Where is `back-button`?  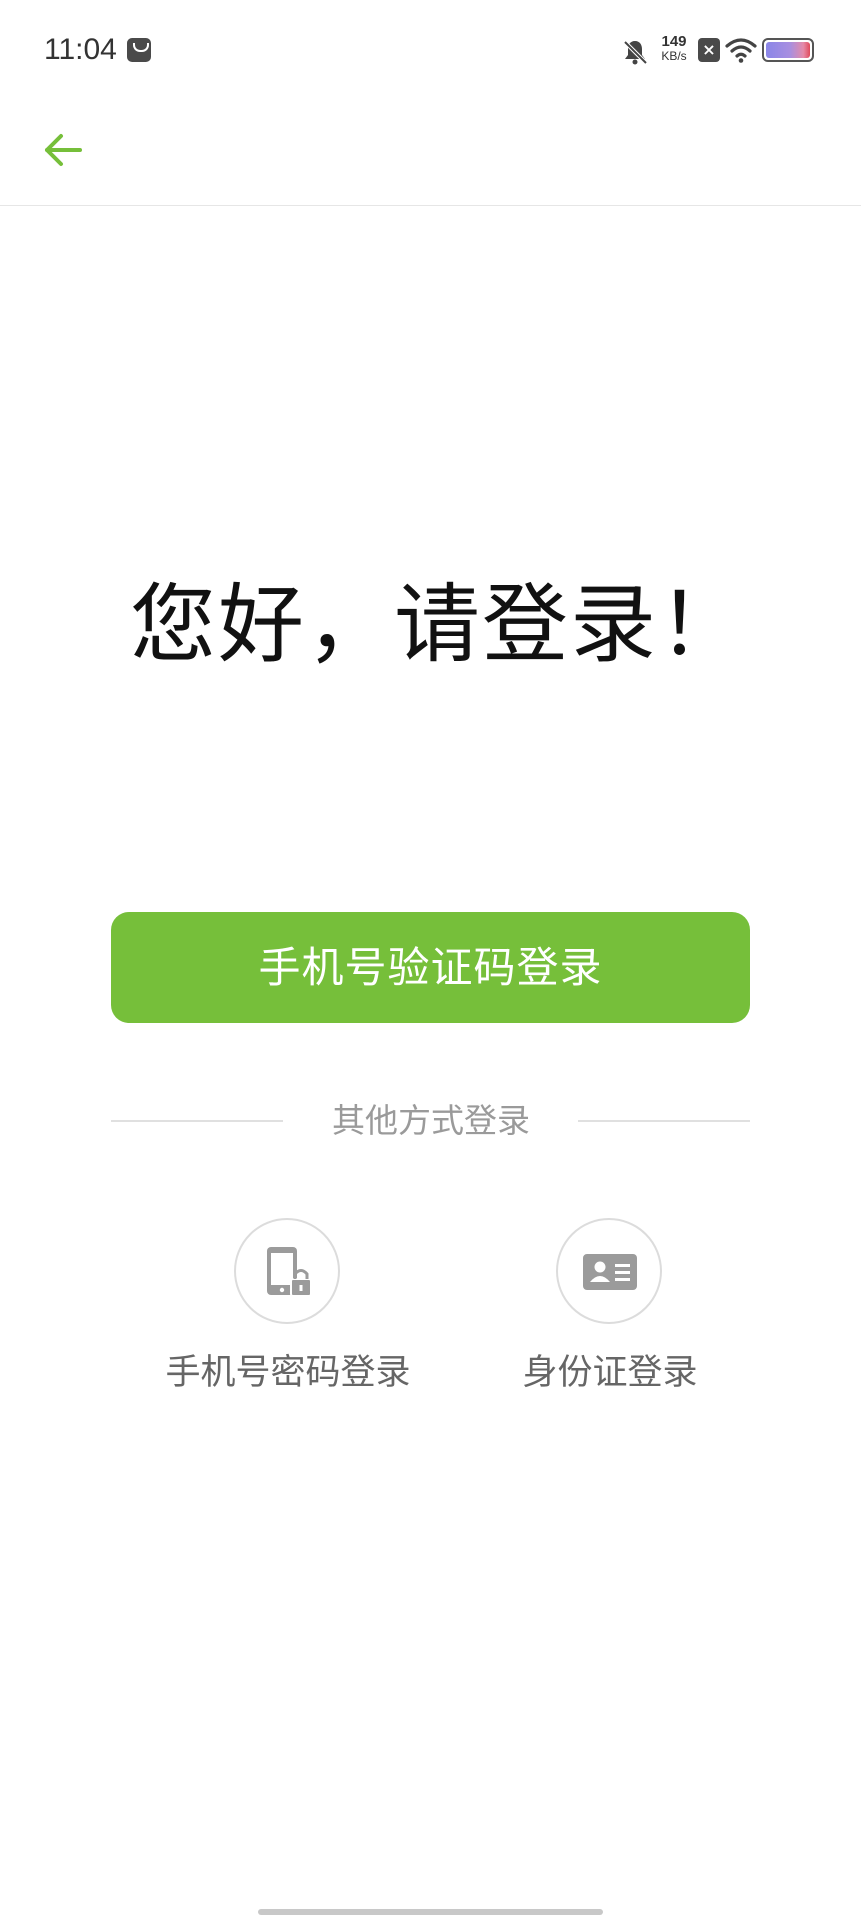
back-button is located at coordinates (63, 150).